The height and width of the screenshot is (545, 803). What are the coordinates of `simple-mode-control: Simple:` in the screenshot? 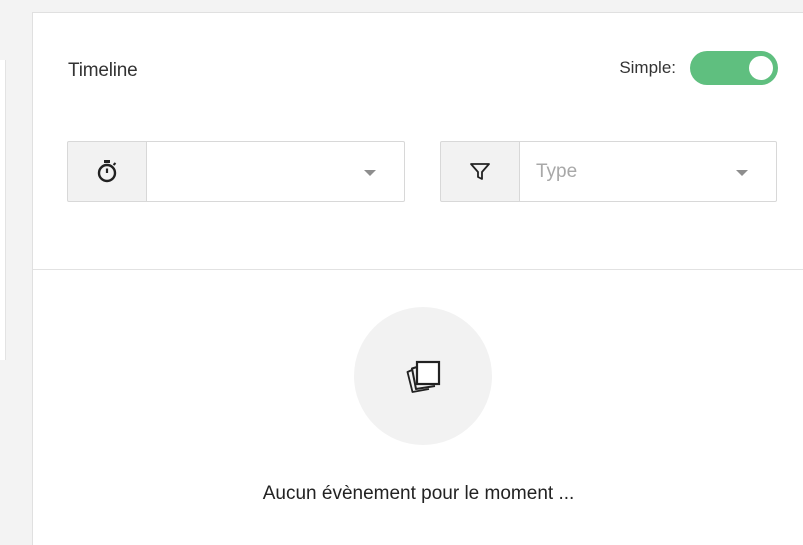 It's located at (698, 68).